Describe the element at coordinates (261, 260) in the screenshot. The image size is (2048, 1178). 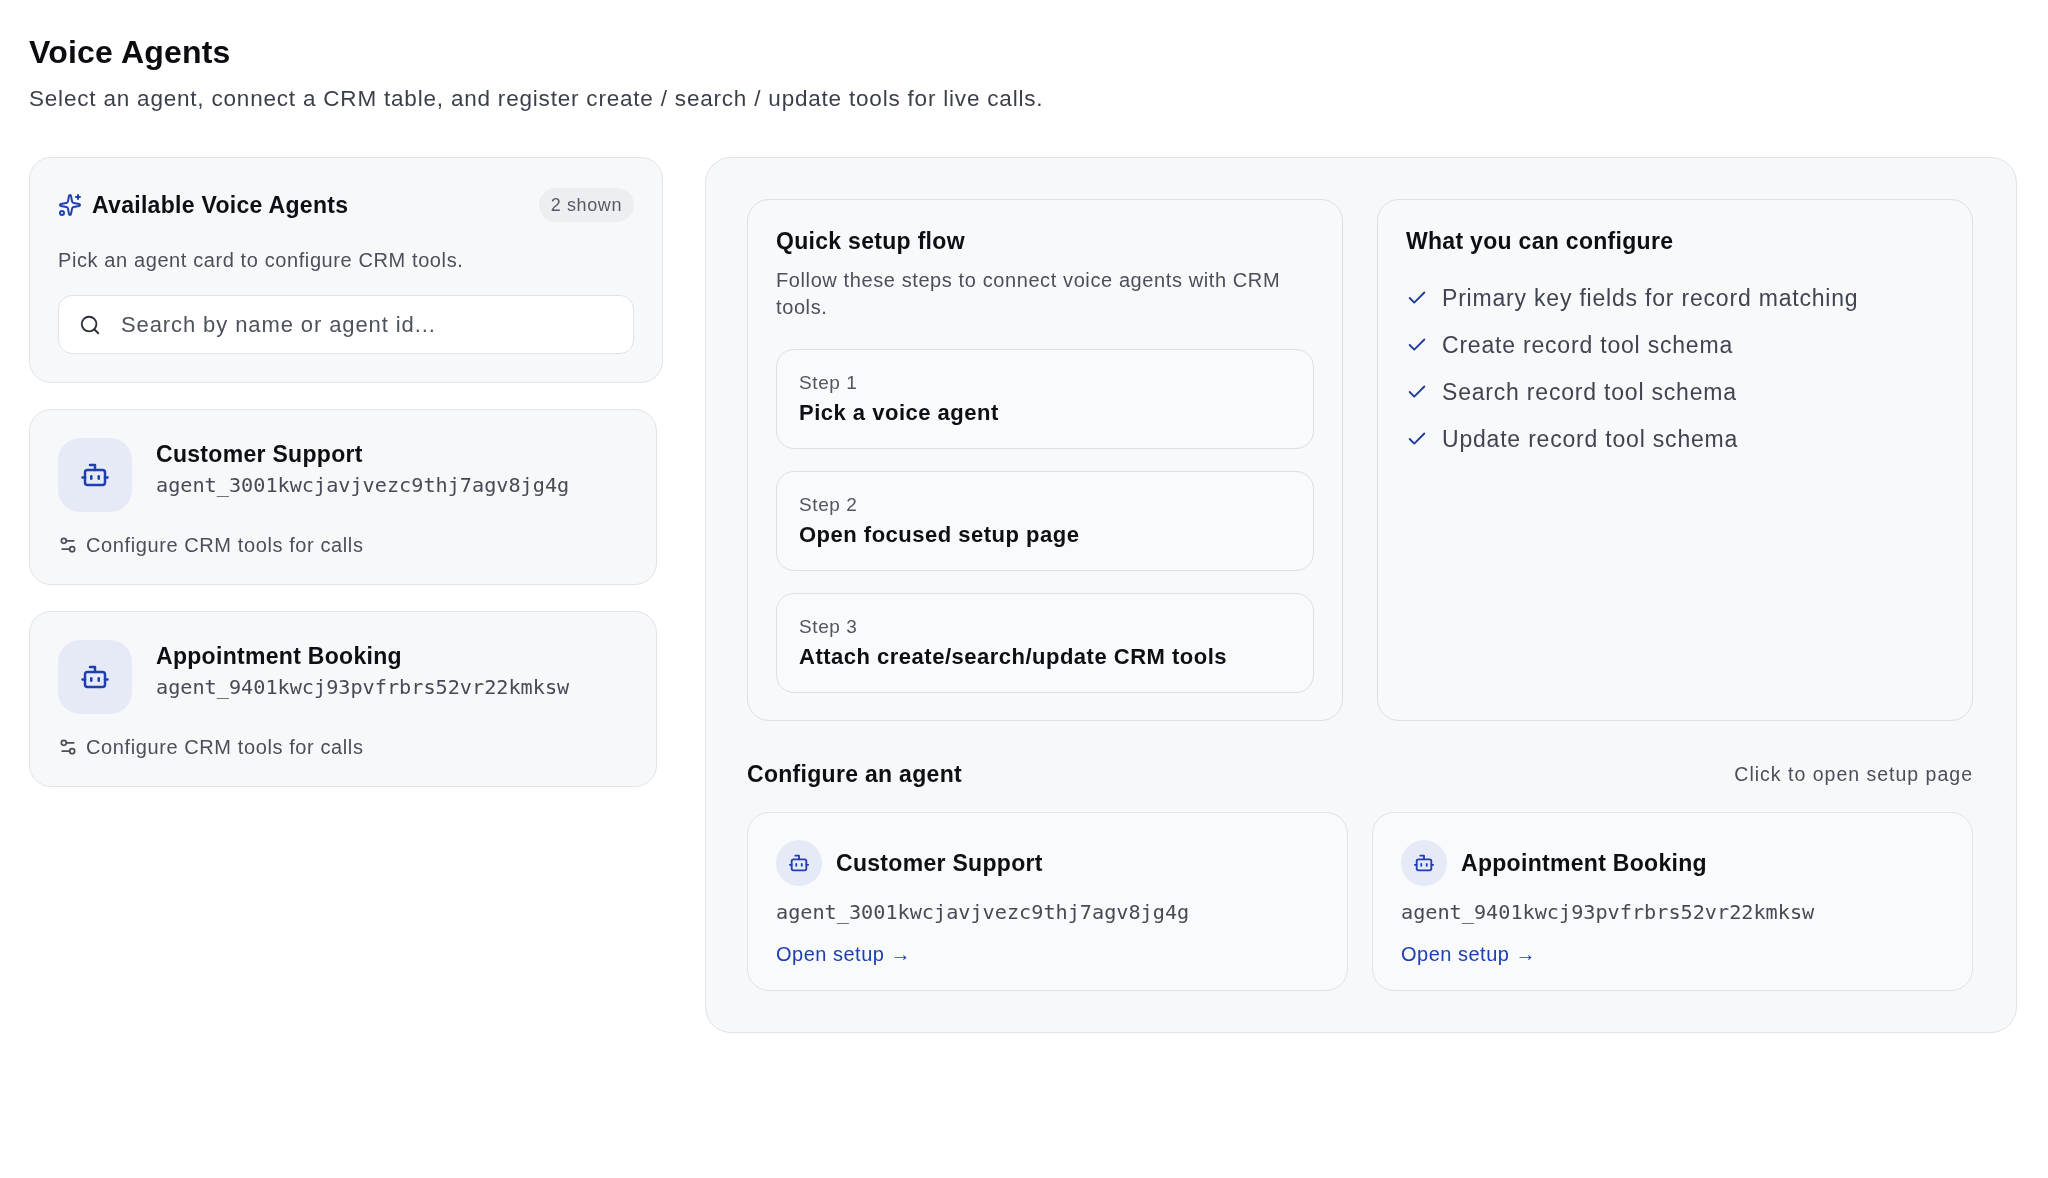
I see `panel-description: Pick an agent card to configure CRM tools.` at that location.